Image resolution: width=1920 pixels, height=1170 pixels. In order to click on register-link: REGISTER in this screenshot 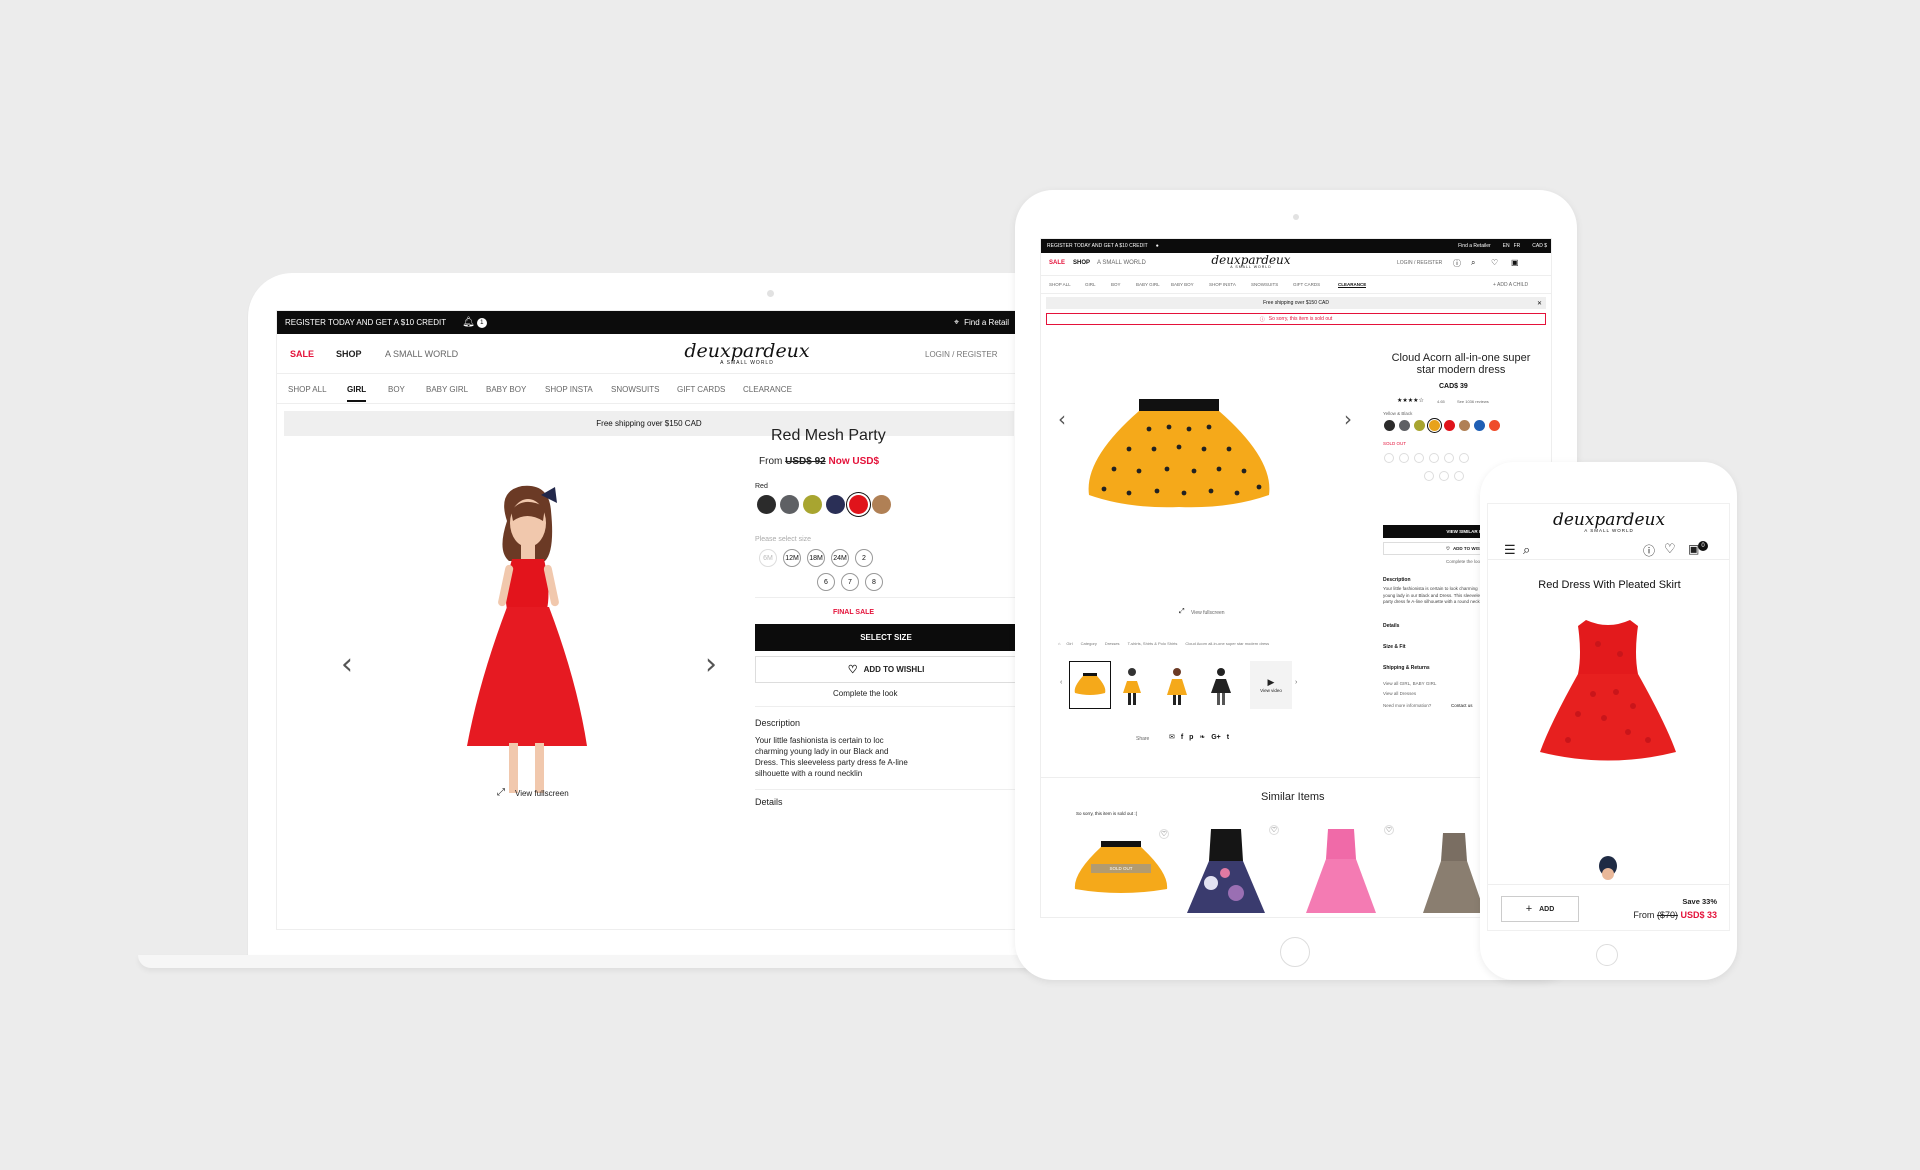, I will do `click(977, 354)`.